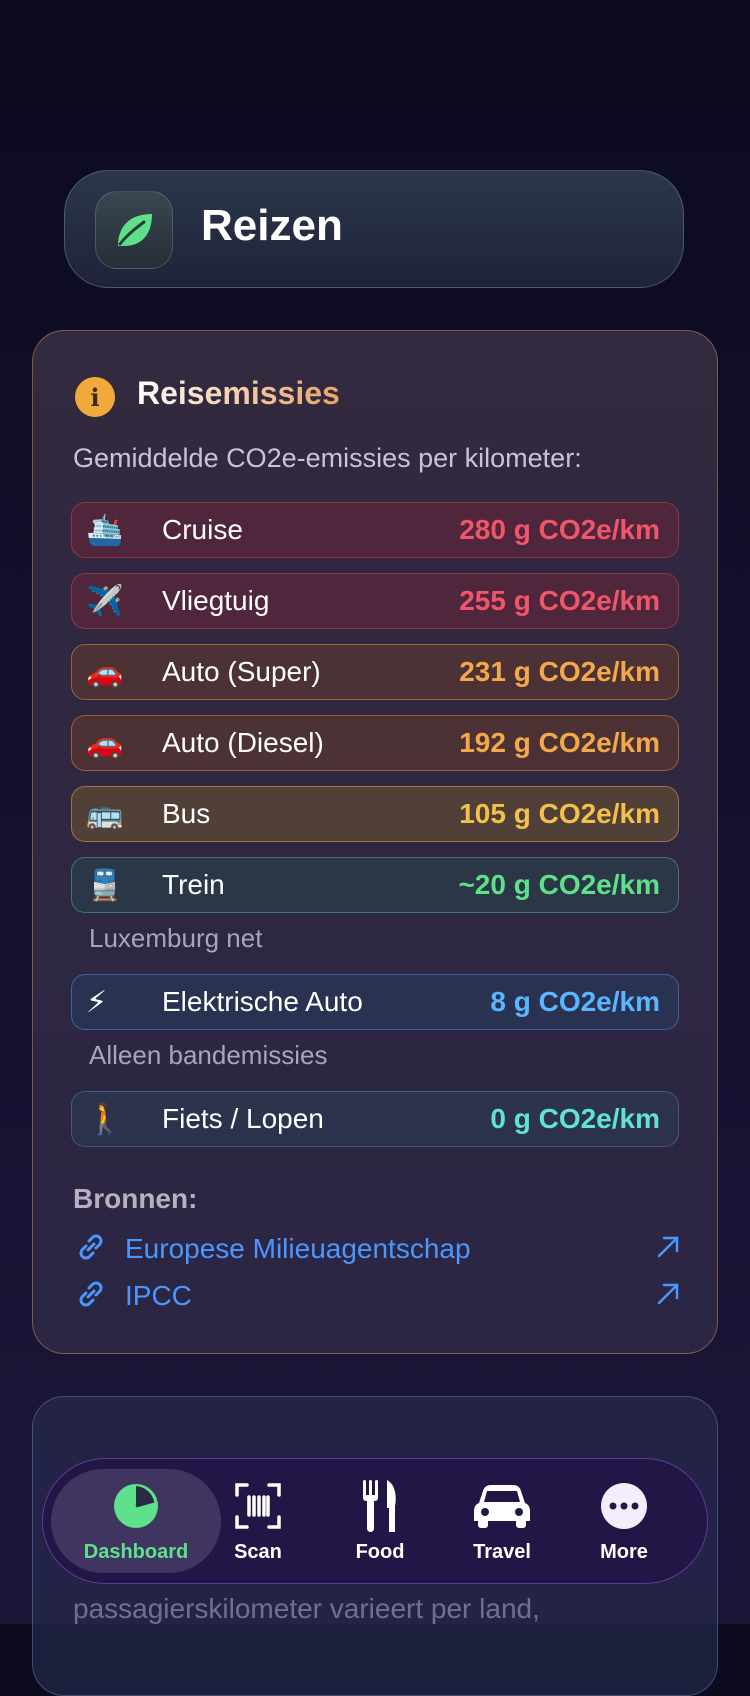 Image resolution: width=750 pixels, height=1696 pixels. Describe the element at coordinates (375, 672) in the screenshot. I see `emission-row-car-petrol: 🚗 Auto (Super) 231 g CO2e/km` at that location.